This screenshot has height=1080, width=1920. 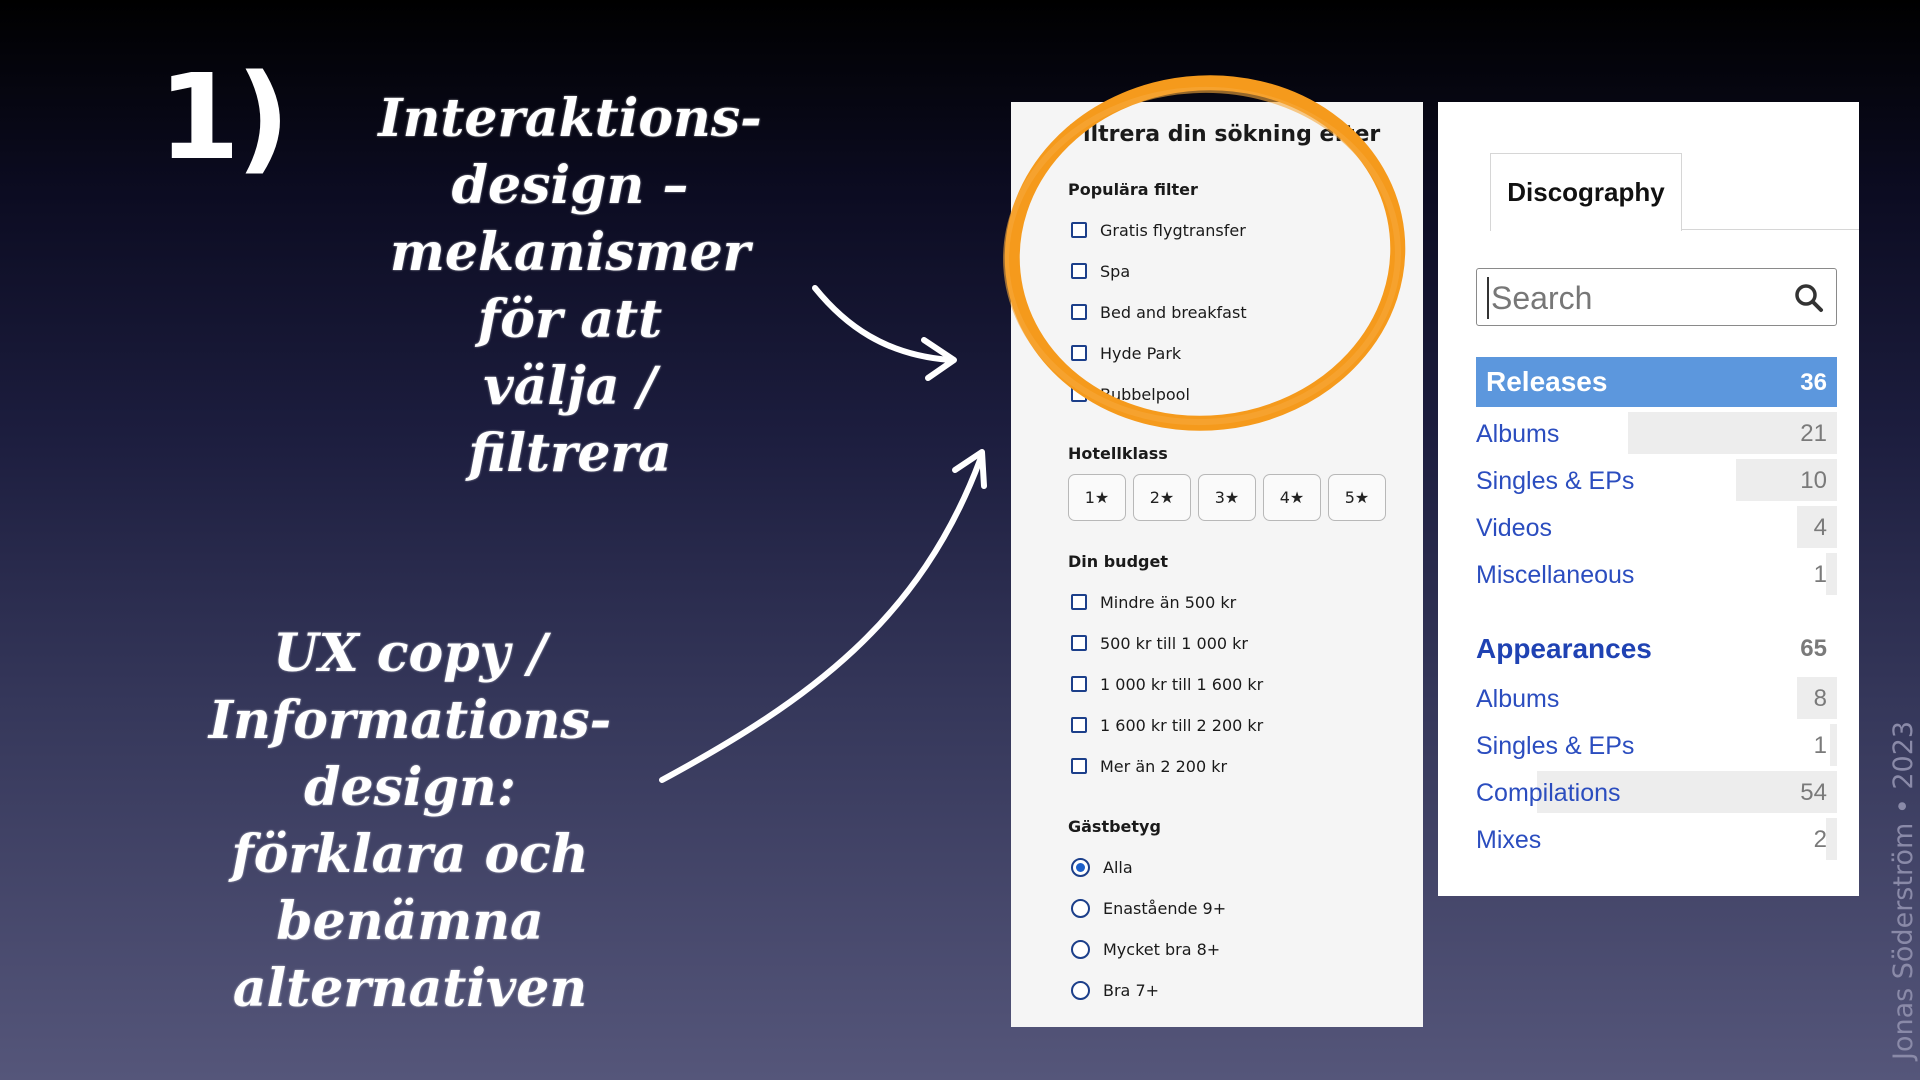 What do you see at coordinates (1820, 698) in the screenshot?
I see `row-count: 8` at bounding box center [1820, 698].